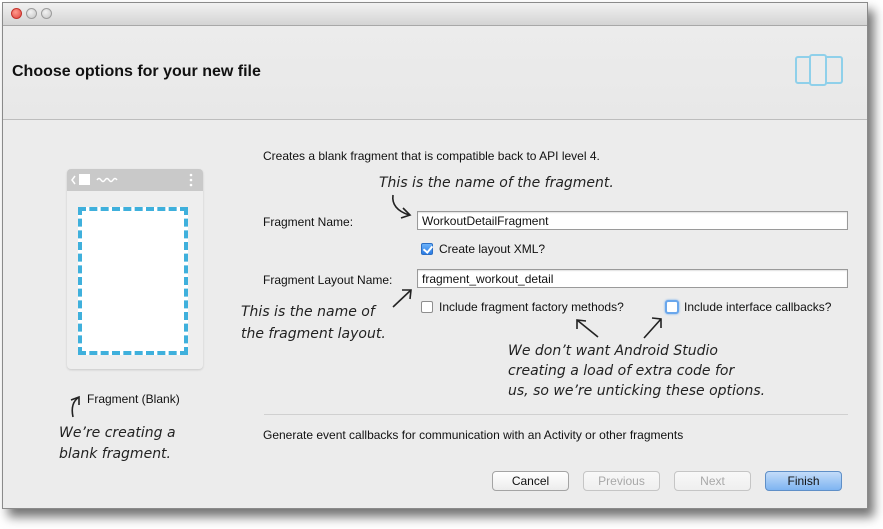  What do you see at coordinates (75, 406) in the screenshot?
I see `blank-fragment-arrow-icon` at bounding box center [75, 406].